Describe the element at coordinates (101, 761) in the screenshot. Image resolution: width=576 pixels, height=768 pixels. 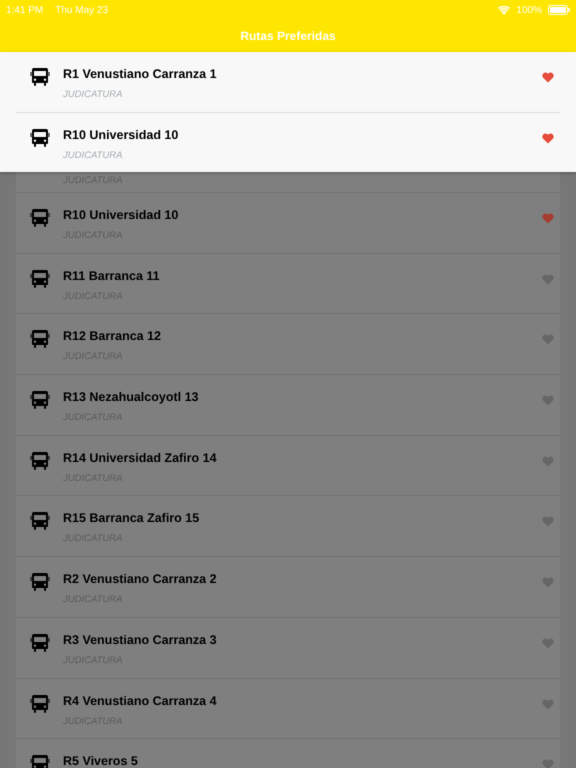
I see `route-name: R5 Viveros 5` at that location.